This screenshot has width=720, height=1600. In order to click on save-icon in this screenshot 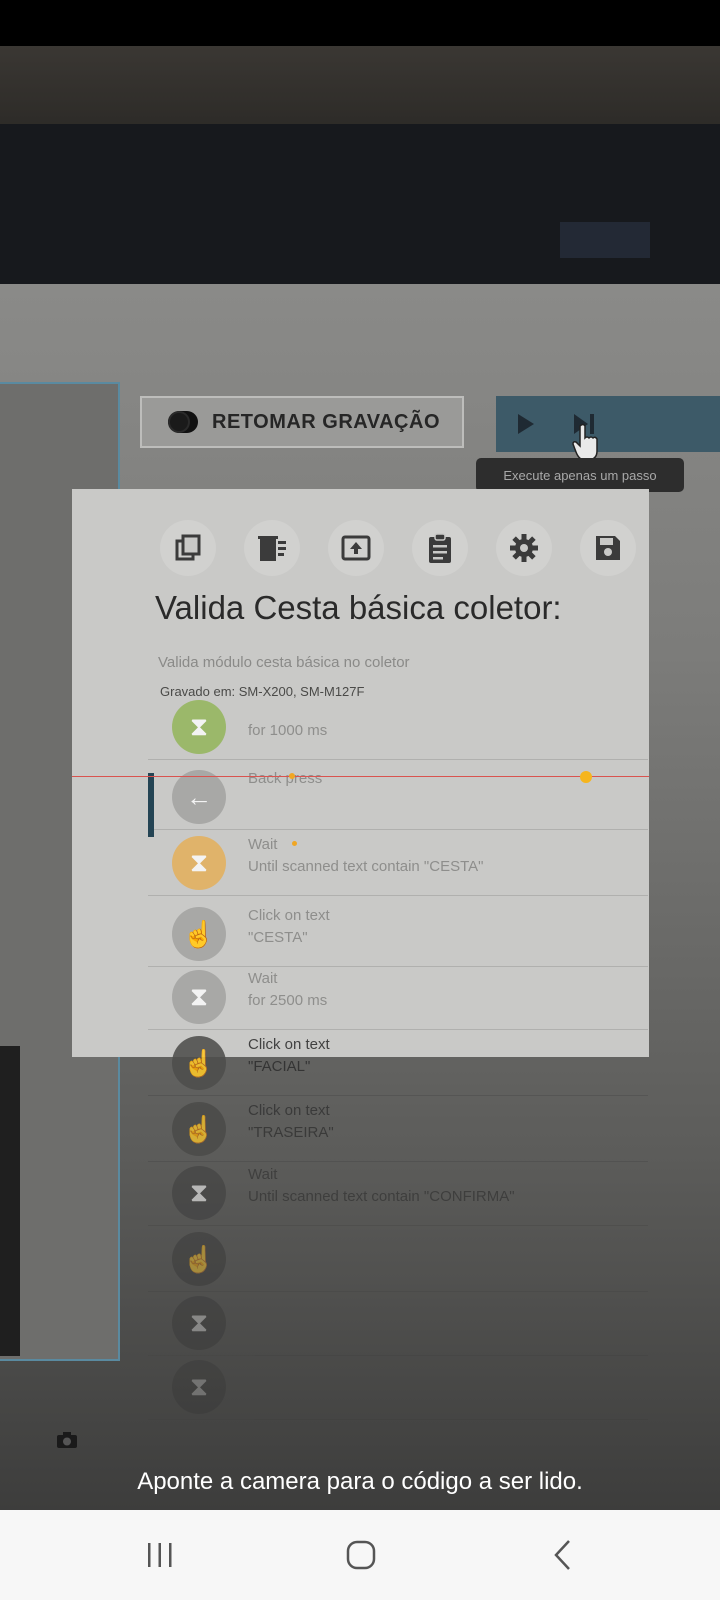, I will do `click(608, 548)`.